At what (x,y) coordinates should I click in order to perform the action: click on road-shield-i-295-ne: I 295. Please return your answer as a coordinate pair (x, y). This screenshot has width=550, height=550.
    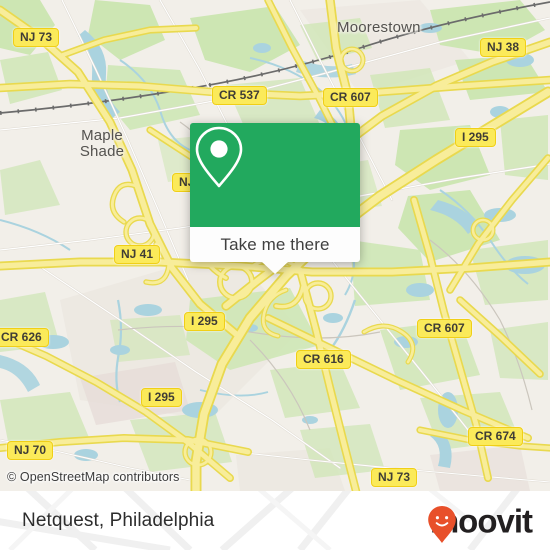
    Looking at the image, I should click on (475, 137).